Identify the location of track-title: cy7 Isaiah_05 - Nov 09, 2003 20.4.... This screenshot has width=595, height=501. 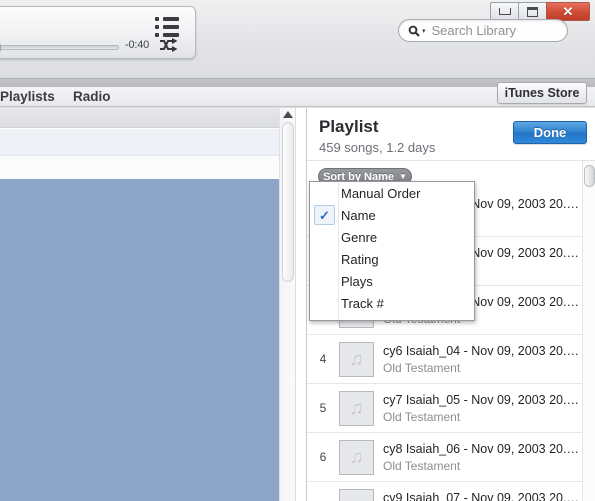
(481, 399).